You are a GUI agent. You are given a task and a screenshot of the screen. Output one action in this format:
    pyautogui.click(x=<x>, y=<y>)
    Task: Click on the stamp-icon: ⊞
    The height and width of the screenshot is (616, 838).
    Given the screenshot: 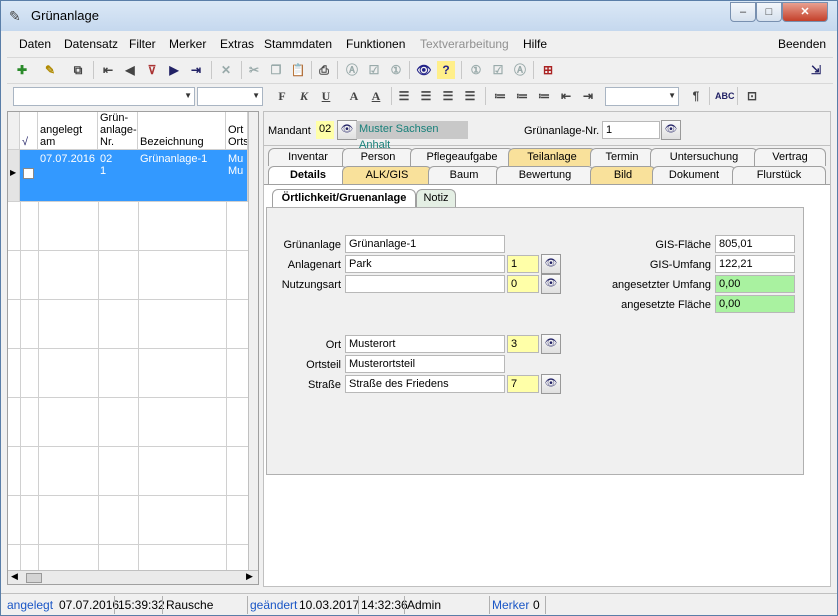 What is the action you would take?
    pyautogui.click(x=548, y=70)
    